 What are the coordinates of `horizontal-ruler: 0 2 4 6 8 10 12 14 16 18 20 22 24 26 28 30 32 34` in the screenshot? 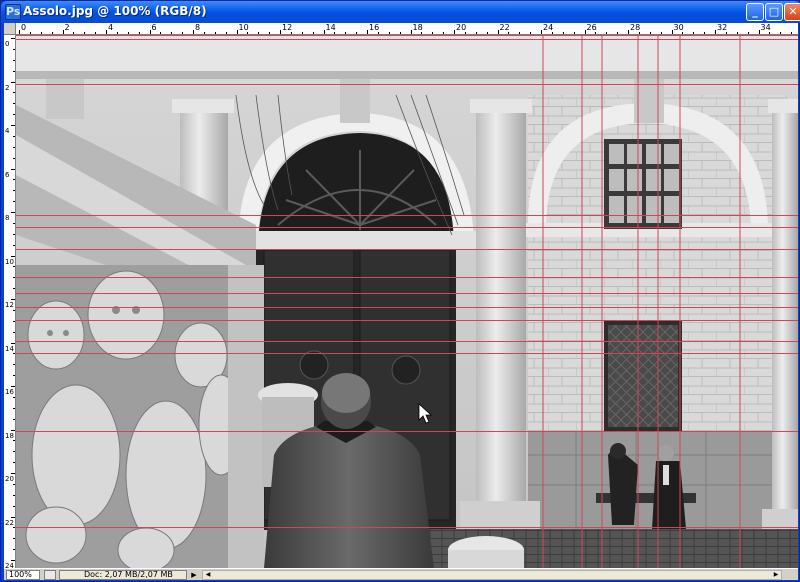 It's located at (407, 29).